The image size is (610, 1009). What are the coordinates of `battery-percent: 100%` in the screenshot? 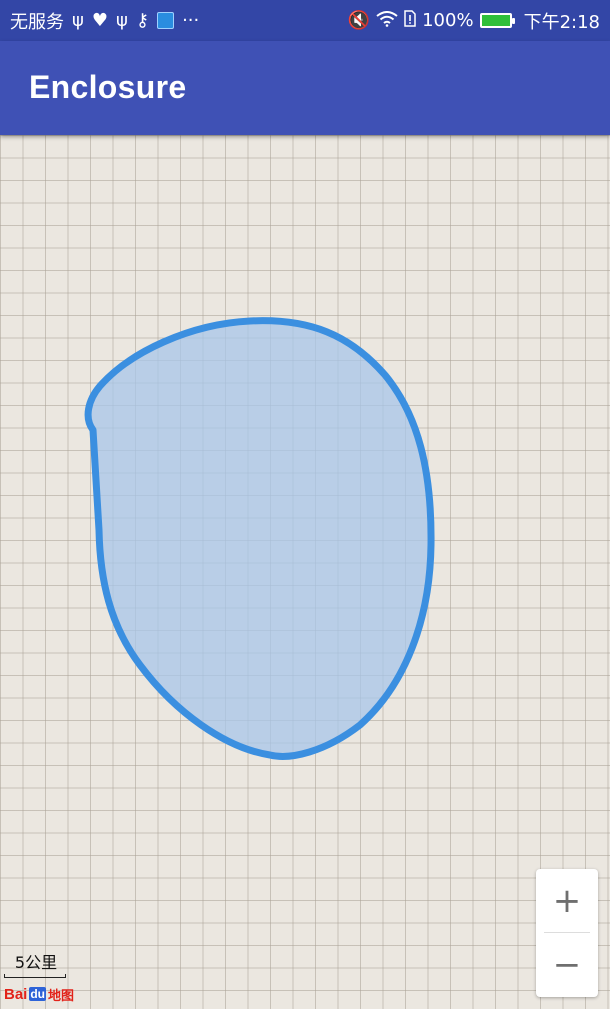 It's located at (448, 20).